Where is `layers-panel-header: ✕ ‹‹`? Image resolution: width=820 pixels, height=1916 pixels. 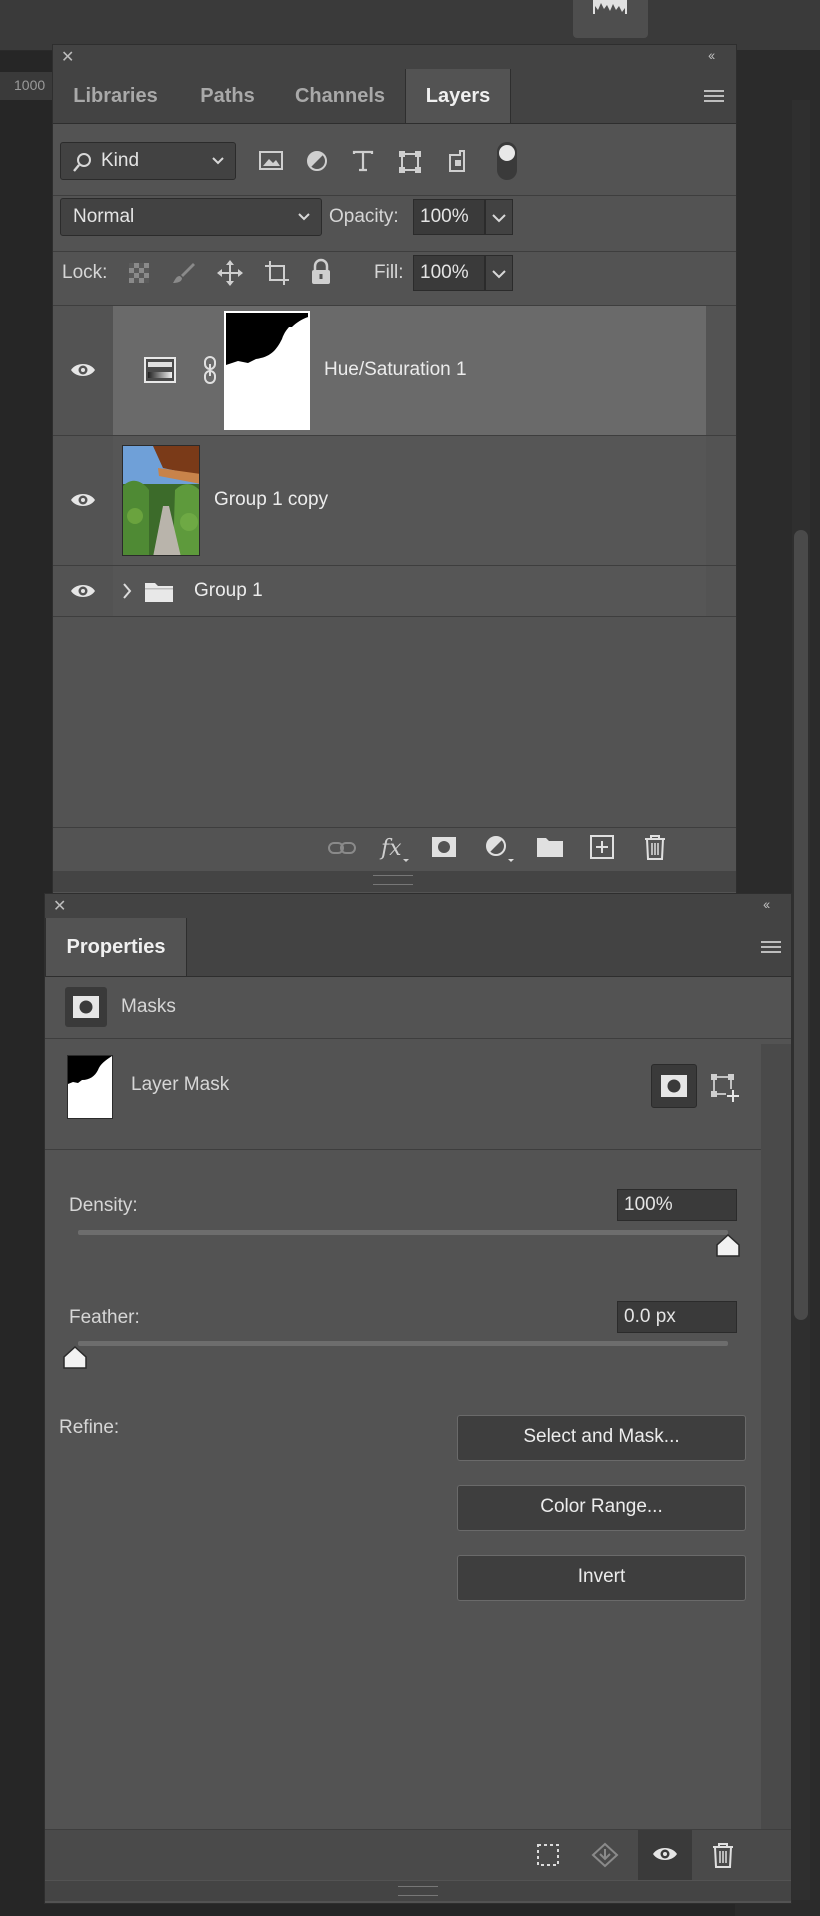
layers-panel-header: ✕ ‹‹ is located at coordinates (394, 57).